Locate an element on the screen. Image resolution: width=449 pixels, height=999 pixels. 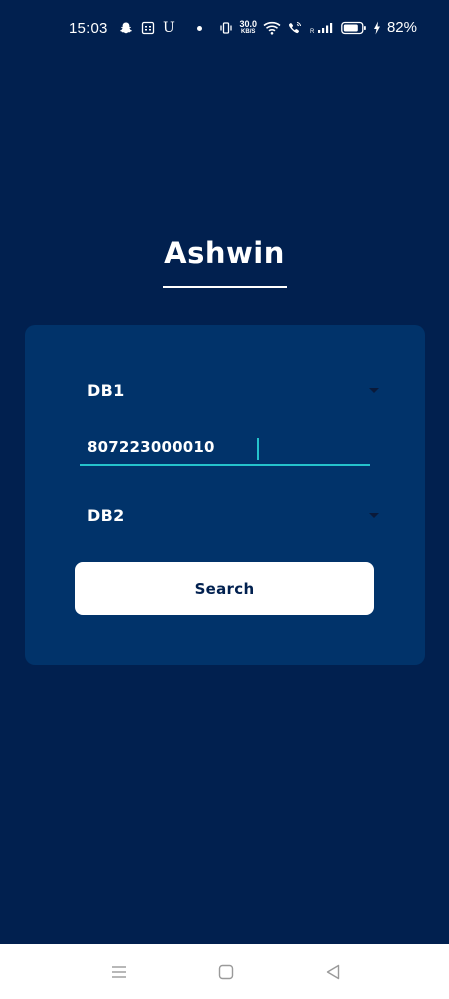
network-speed-unit: KB/S is located at coordinates (248, 31).